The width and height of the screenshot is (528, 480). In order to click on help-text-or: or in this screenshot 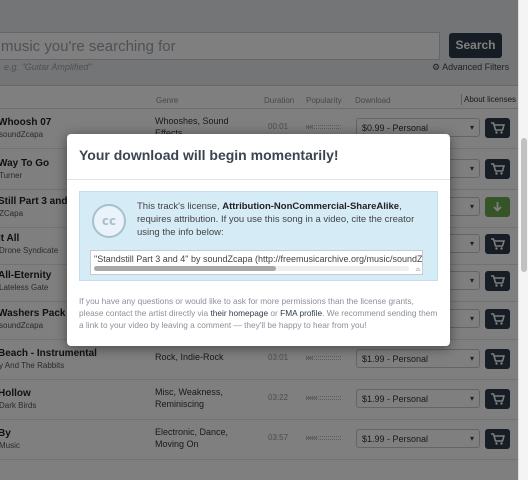, I will do `click(274, 313)`.